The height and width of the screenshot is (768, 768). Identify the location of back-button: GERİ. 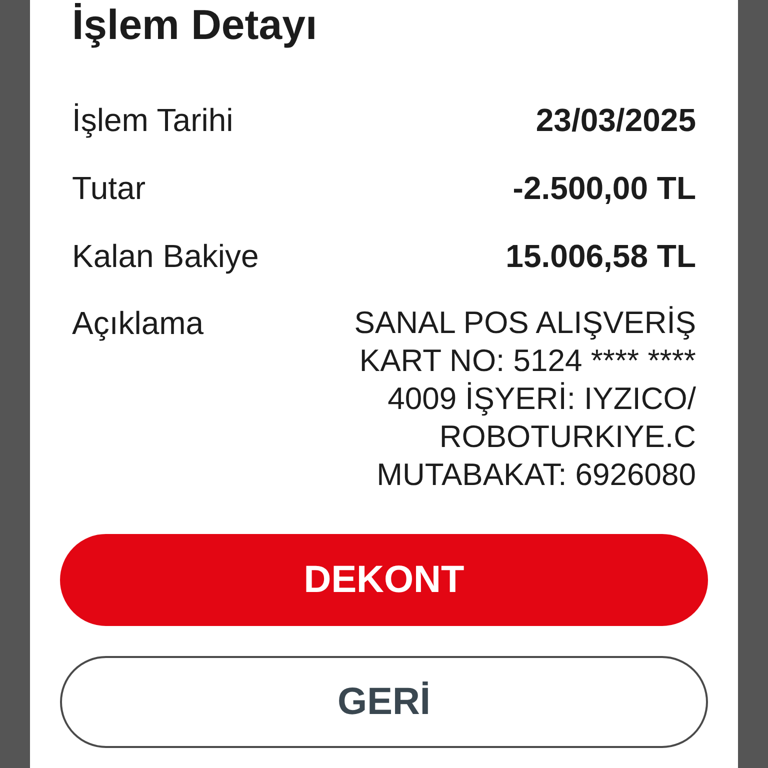
(384, 702).